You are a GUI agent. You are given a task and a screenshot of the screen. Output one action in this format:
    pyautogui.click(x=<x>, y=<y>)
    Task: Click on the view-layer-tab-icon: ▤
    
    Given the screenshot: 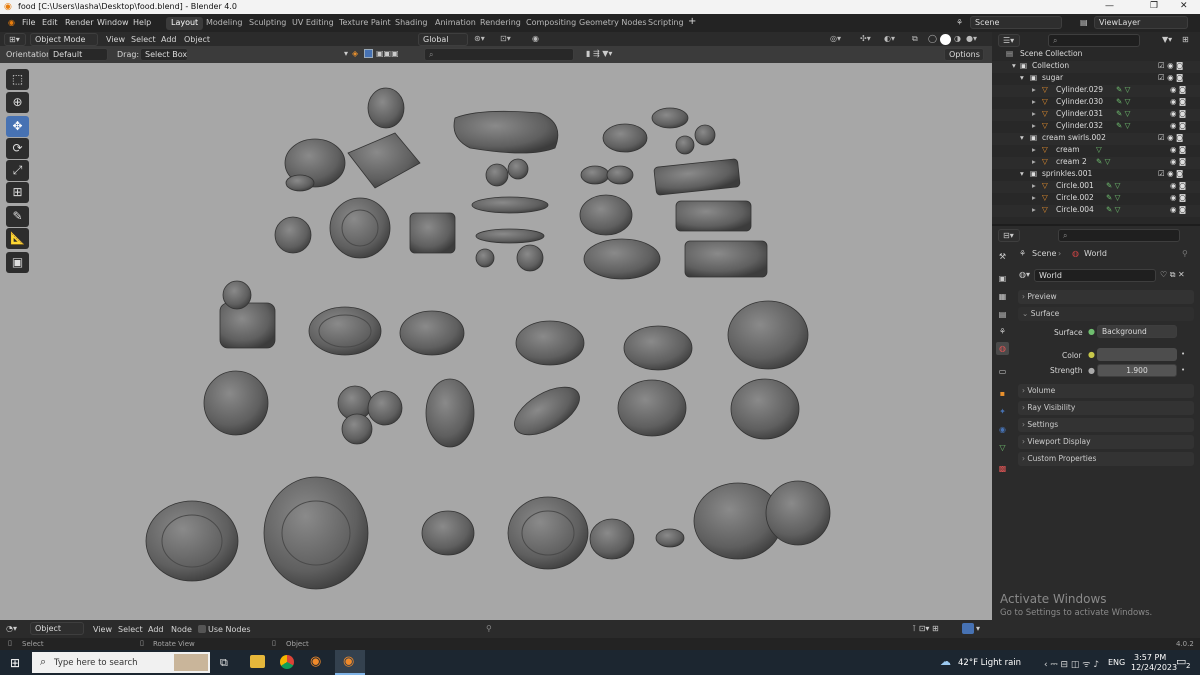 What is the action you would take?
    pyautogui.click(x=1002, y=314)
    